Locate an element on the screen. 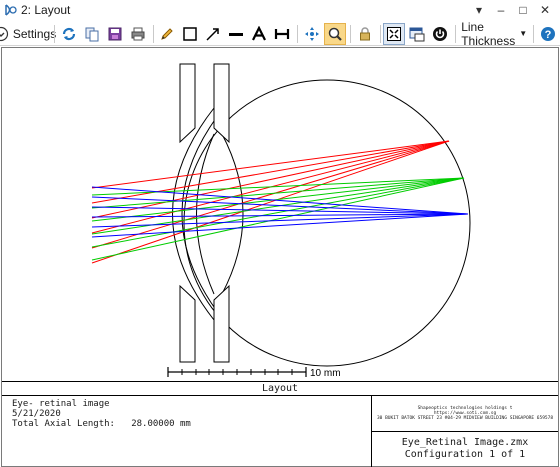 The image size is (560, 467). copy-button is located at coordinates (92, 34).